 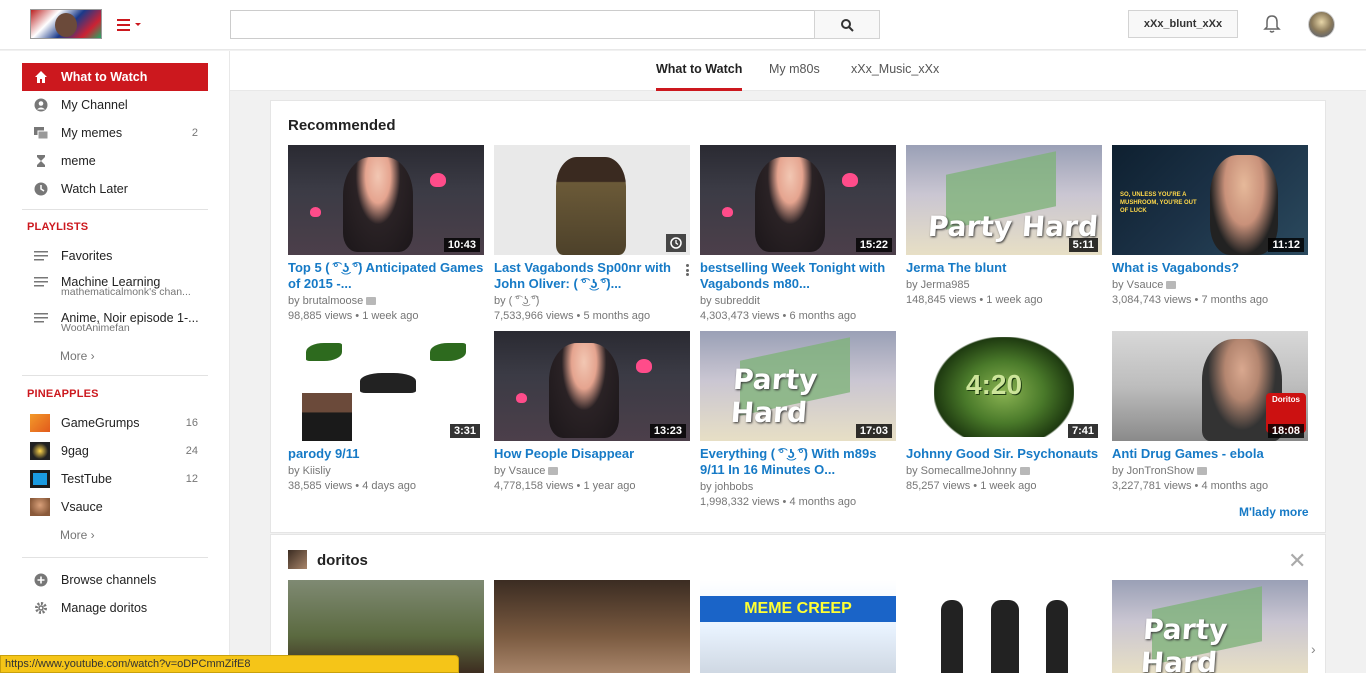 What do you see at coordinates (138, 24) in the screenshot?
I see `chevron-down-icon` at bounding box center [138, 24].